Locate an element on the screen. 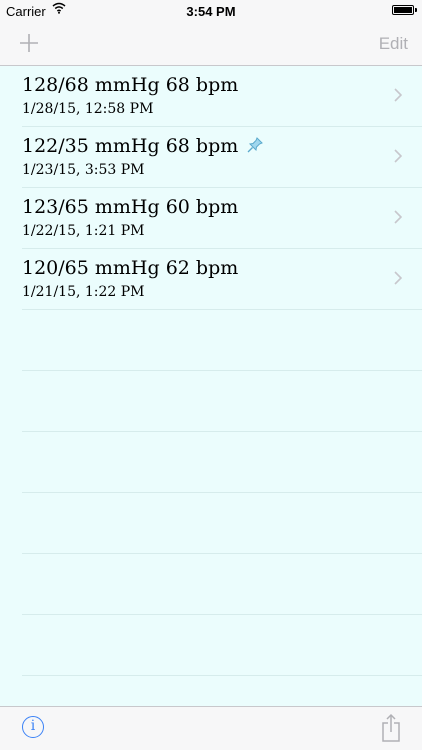  reading-row: 128/68 mmHg 68 bpm 1/28/15, 12:58 PM is located at coordinates (222, 96).